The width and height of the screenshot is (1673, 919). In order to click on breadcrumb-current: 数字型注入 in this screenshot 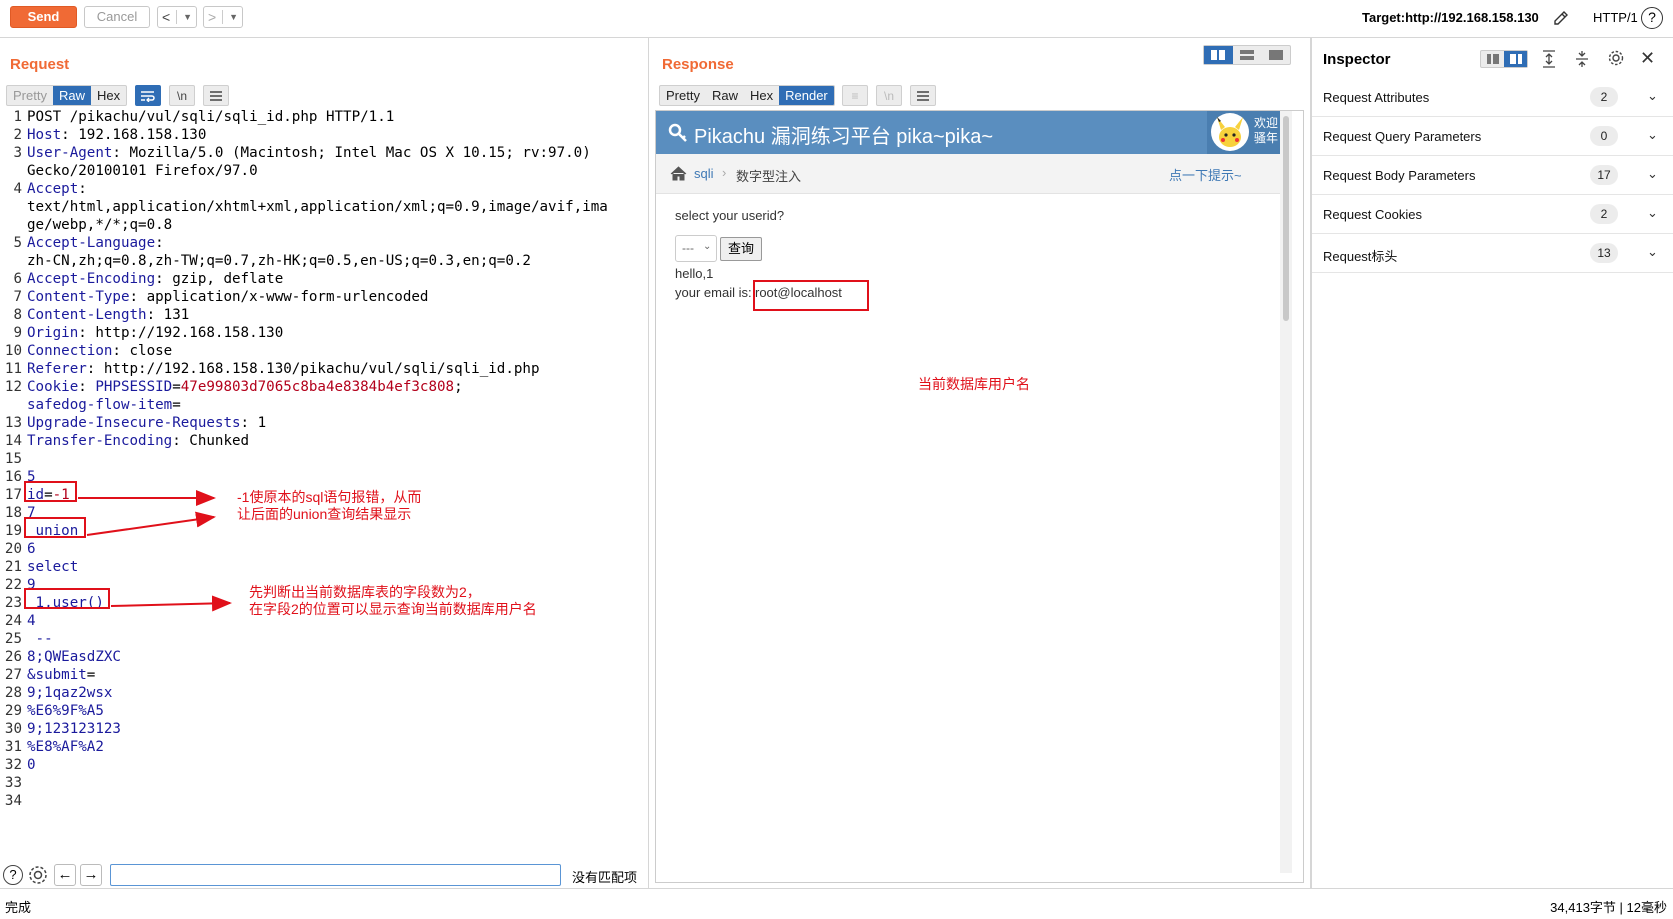, I will do `click(769, 176)`.